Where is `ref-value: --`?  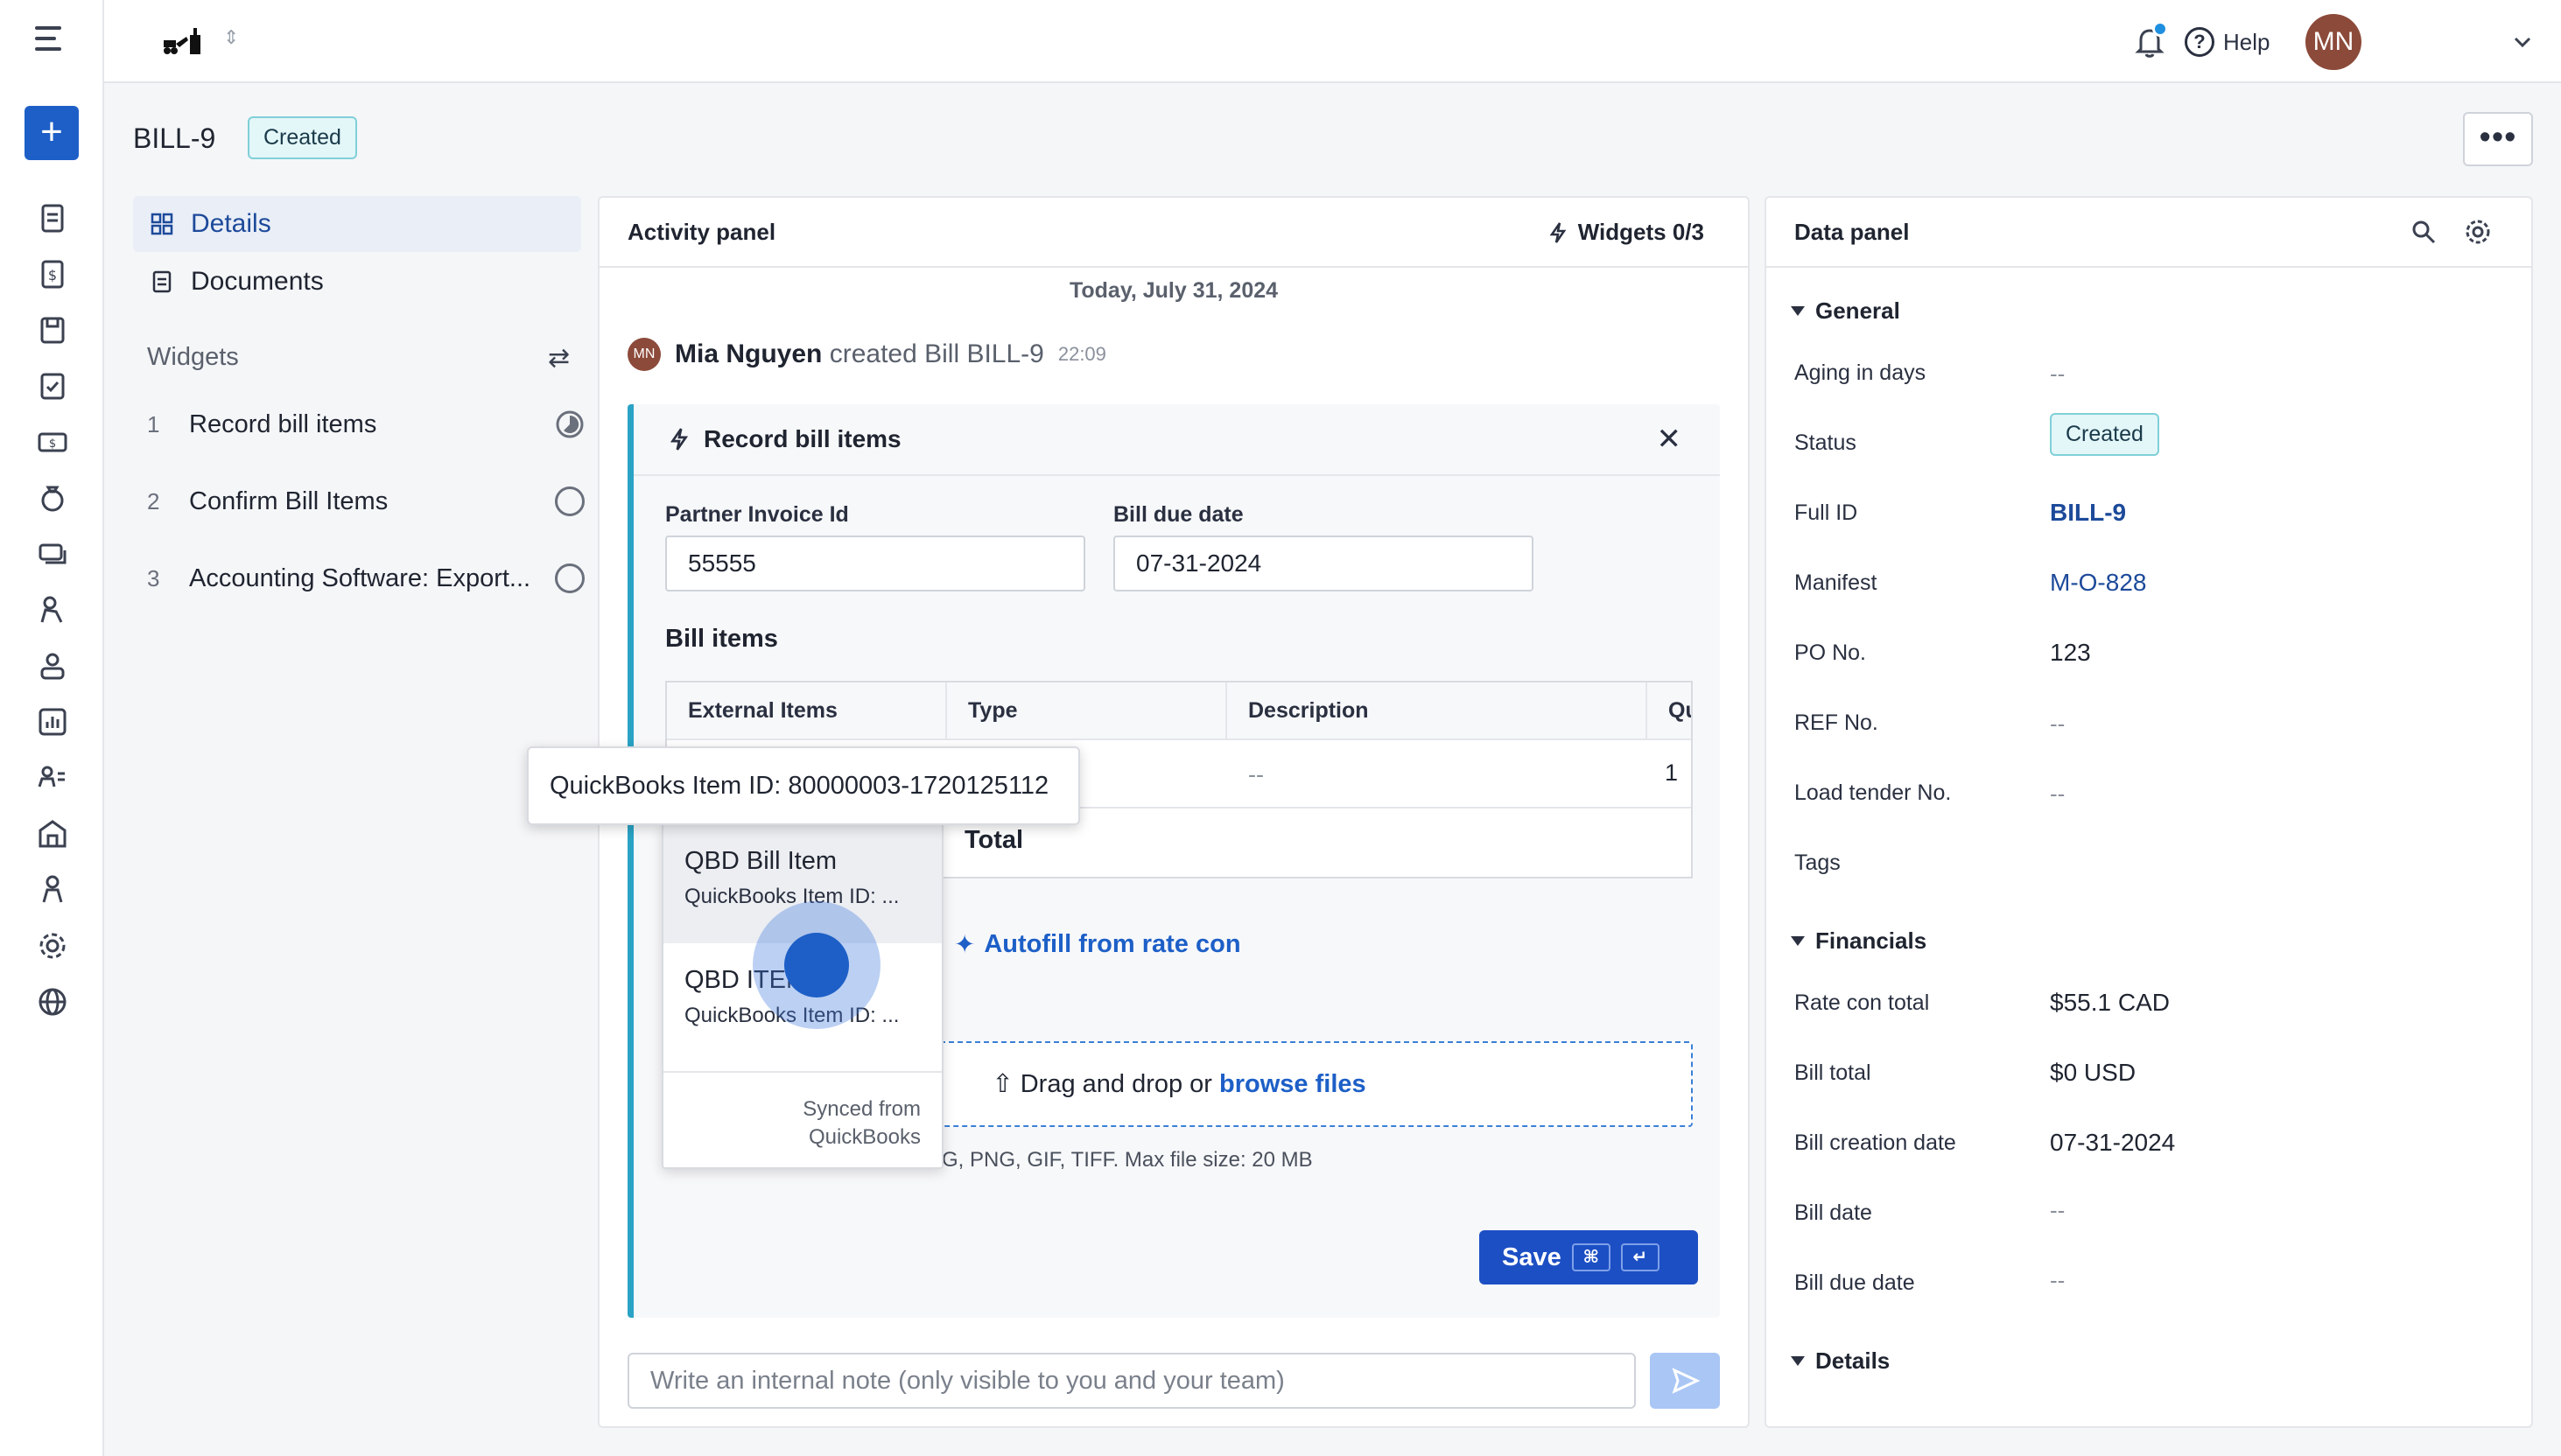
ref-value: -- is located at coordinates (2058, 723).